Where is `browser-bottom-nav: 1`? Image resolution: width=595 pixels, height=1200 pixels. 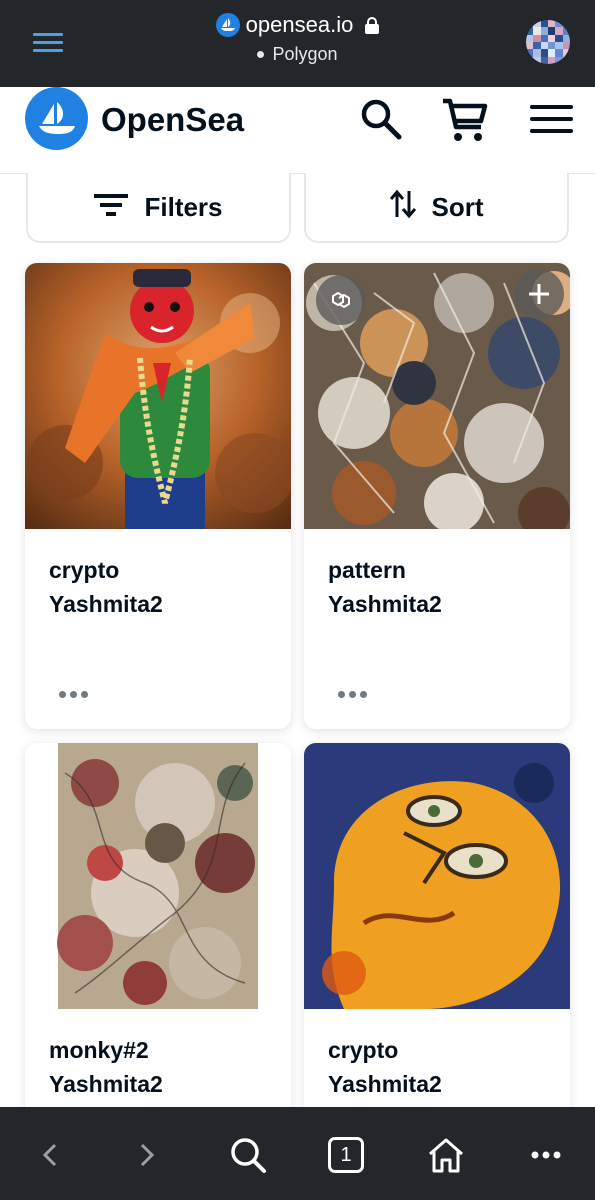
browser-bottom-nav: 1 is located at coordinates (297, 1153).